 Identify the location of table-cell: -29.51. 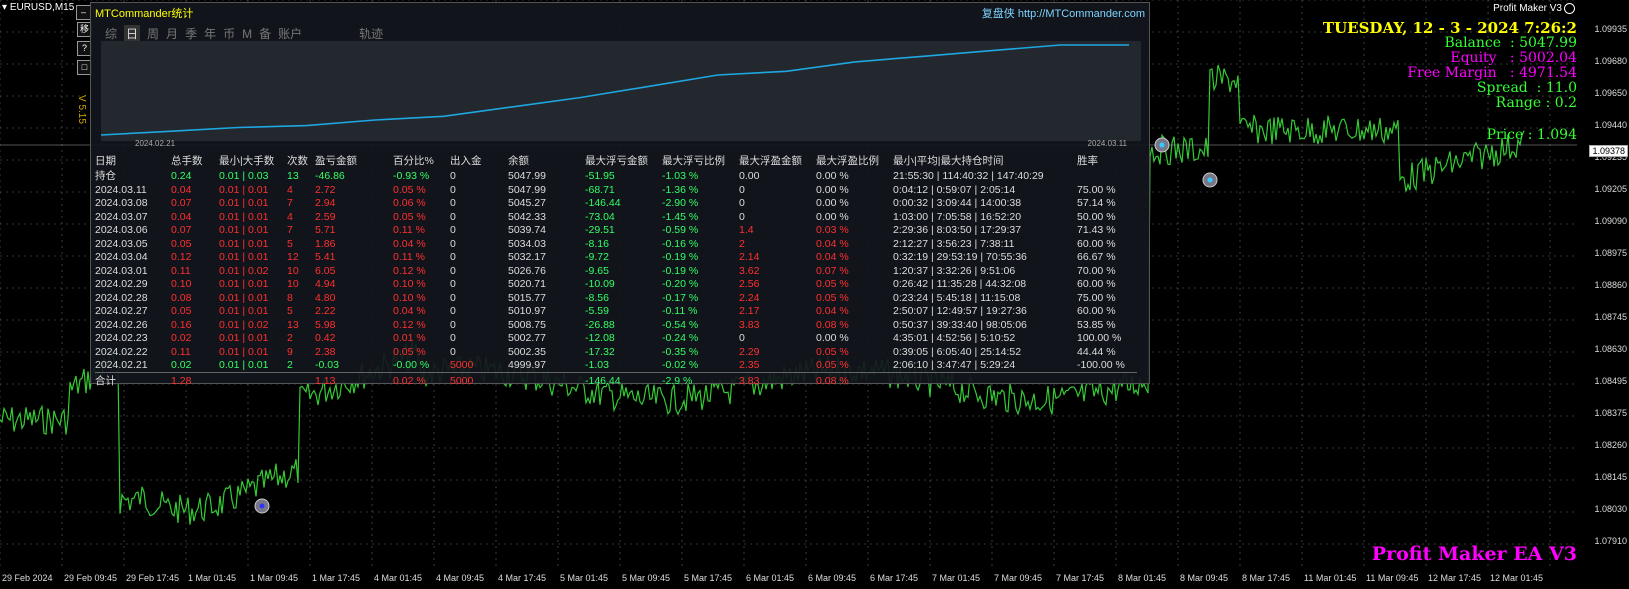
(600, 230).